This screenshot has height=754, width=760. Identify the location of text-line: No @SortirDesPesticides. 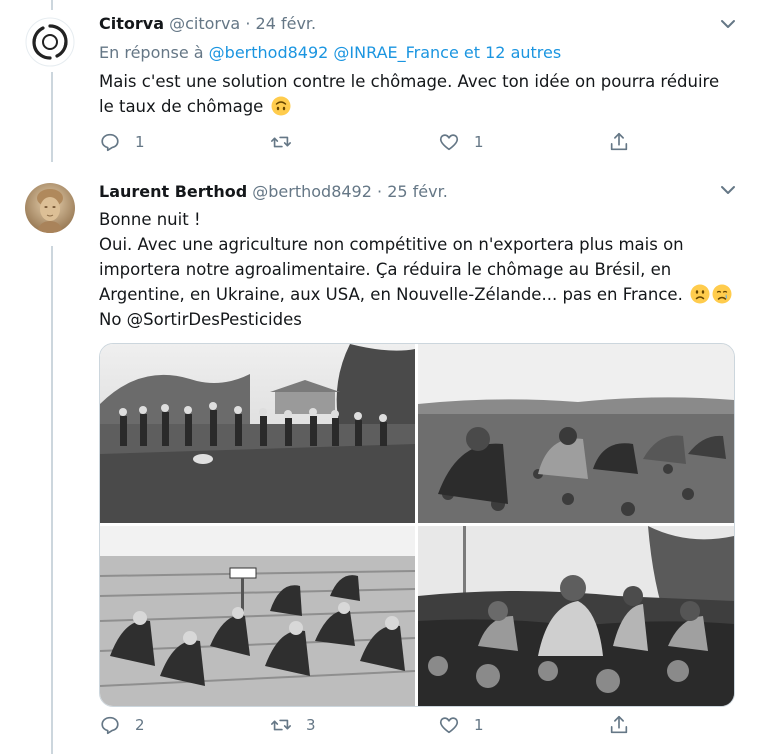
(200, 319).